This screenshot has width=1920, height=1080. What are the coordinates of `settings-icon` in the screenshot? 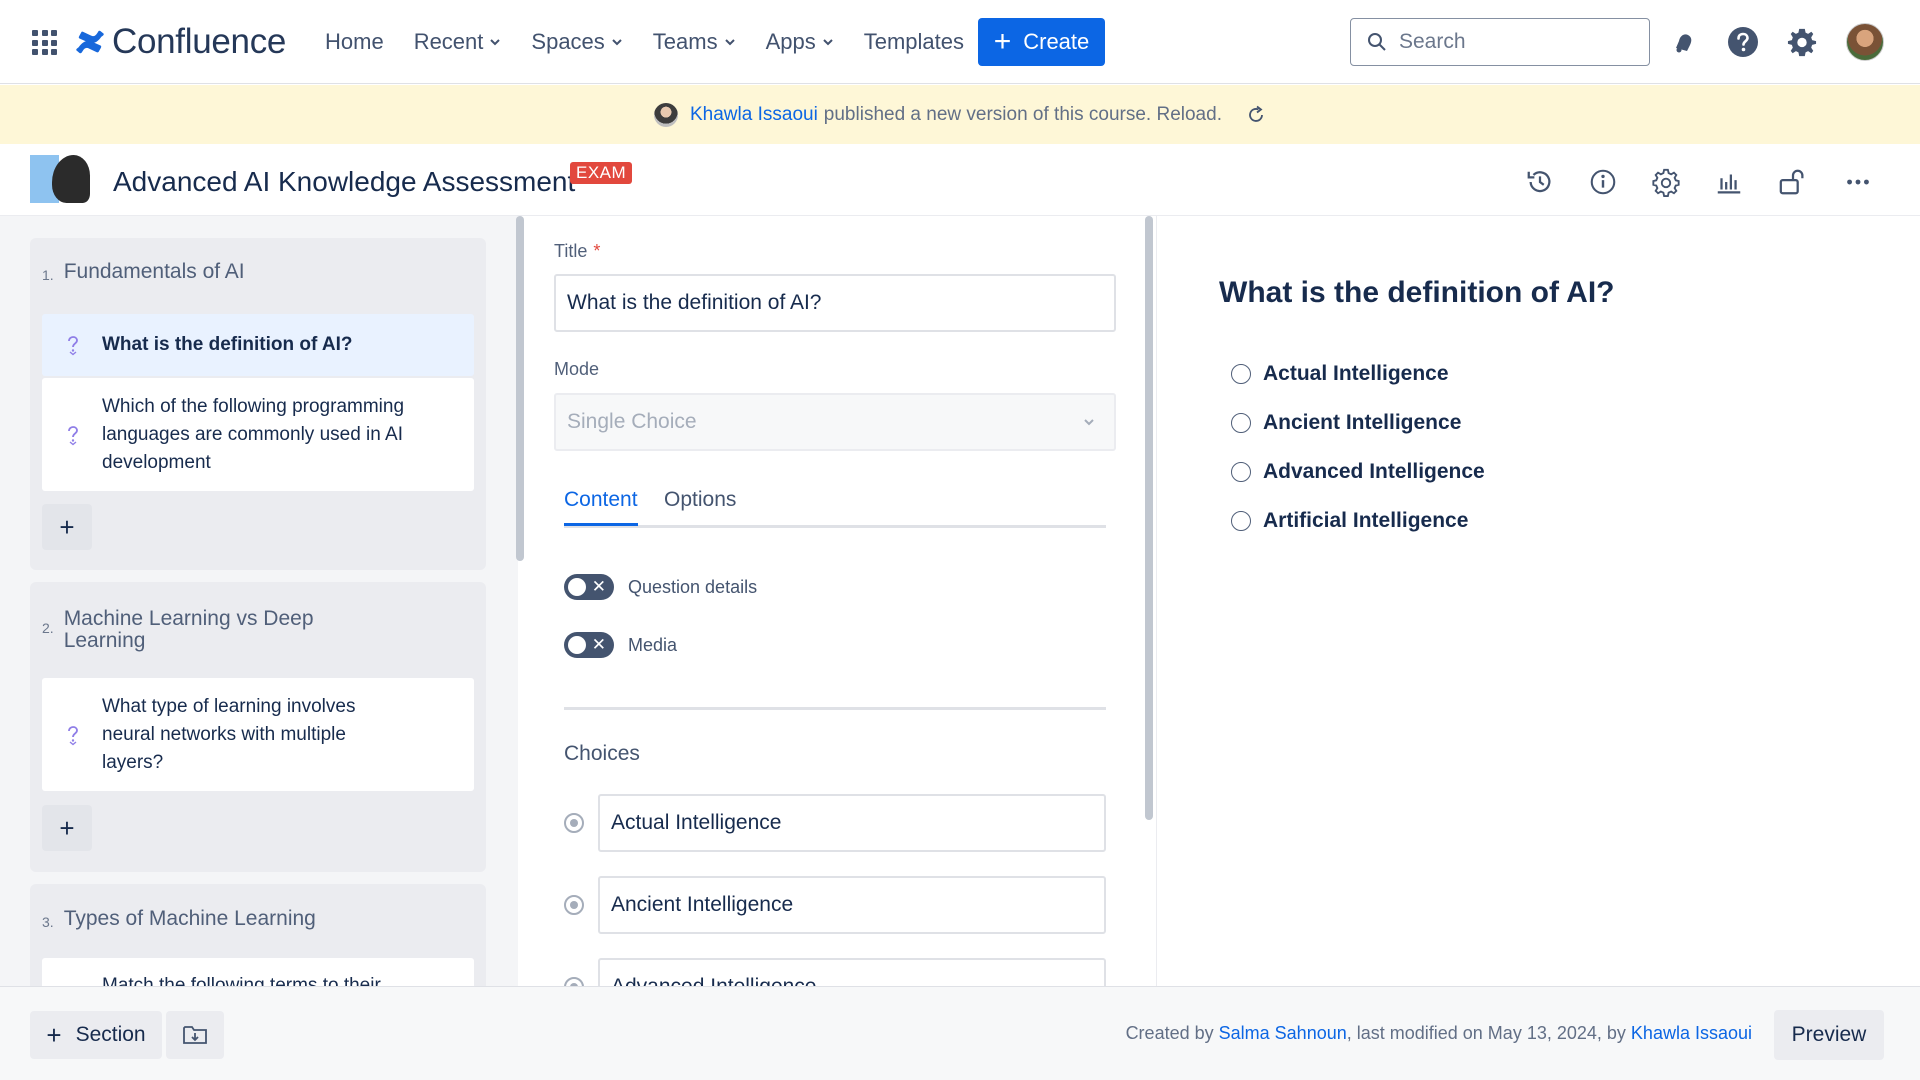 It's located at (1666, 182).